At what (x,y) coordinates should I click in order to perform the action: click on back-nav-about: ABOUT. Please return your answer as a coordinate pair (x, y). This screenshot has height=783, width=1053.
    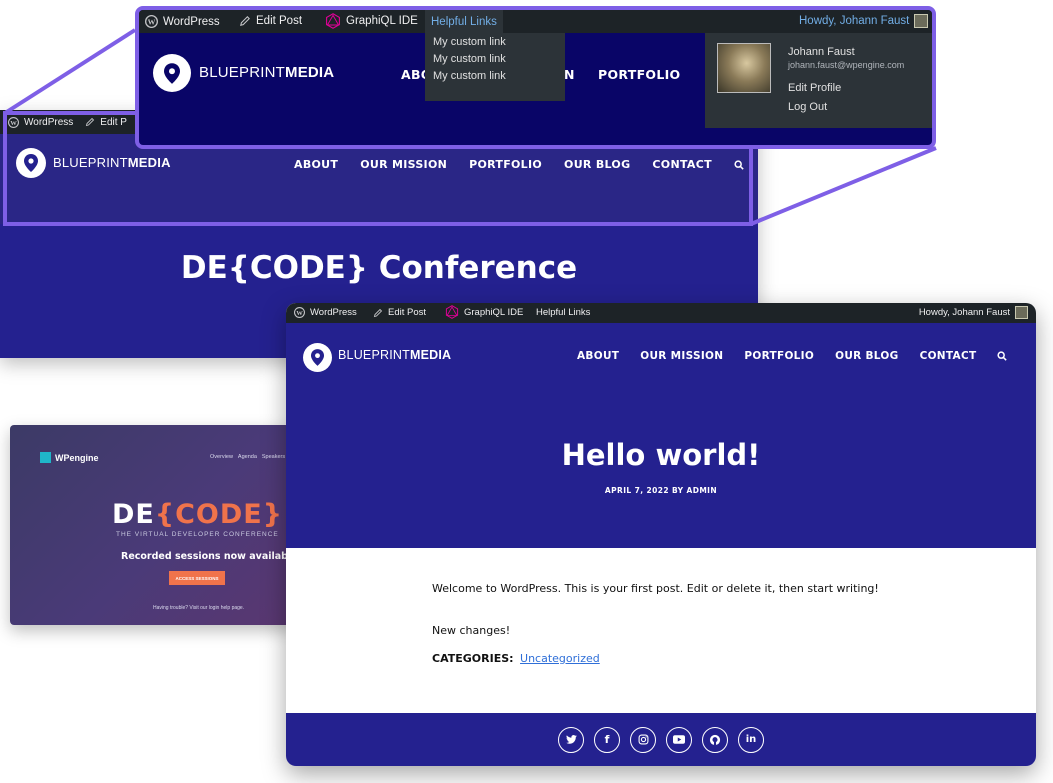
    Looking at the image, I should click on (316, 164).